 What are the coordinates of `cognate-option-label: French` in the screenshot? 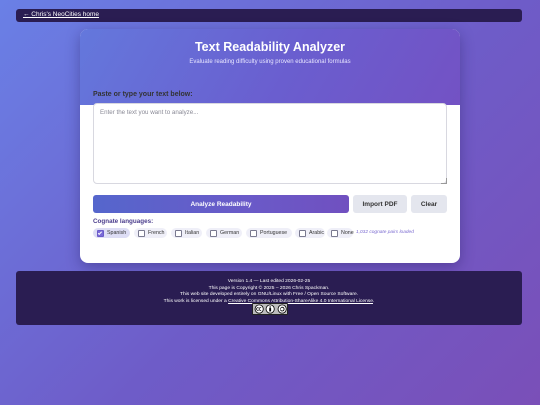 It's located at (156, 233).